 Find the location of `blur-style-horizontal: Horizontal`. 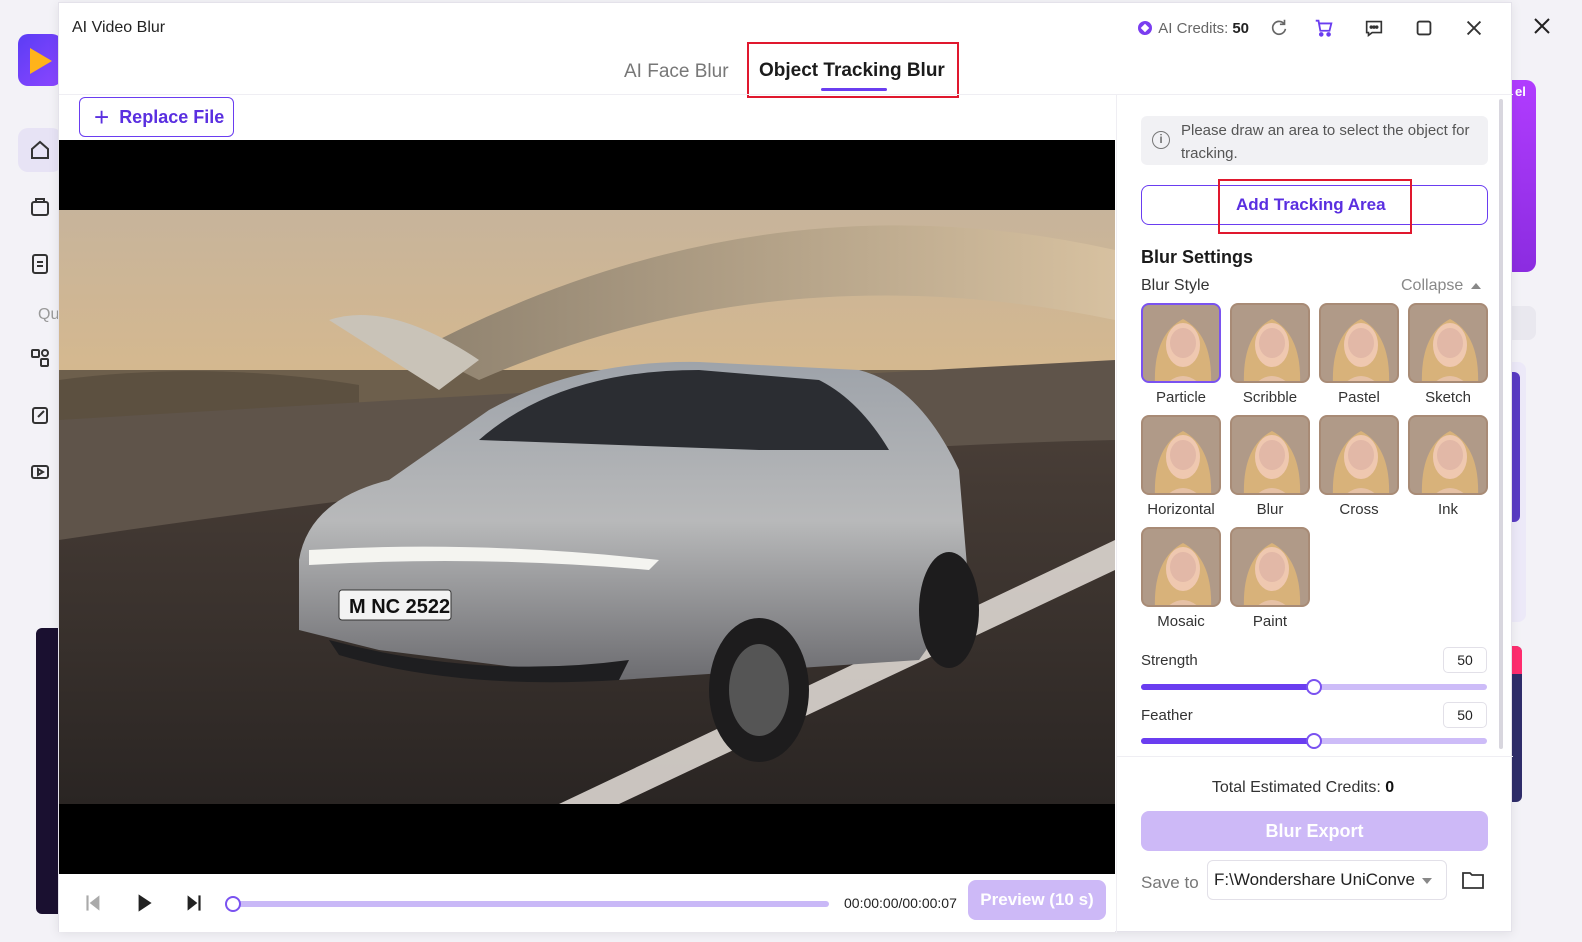

blur-style-horizontal: Horizontal is located at coordinates (1181, 466).